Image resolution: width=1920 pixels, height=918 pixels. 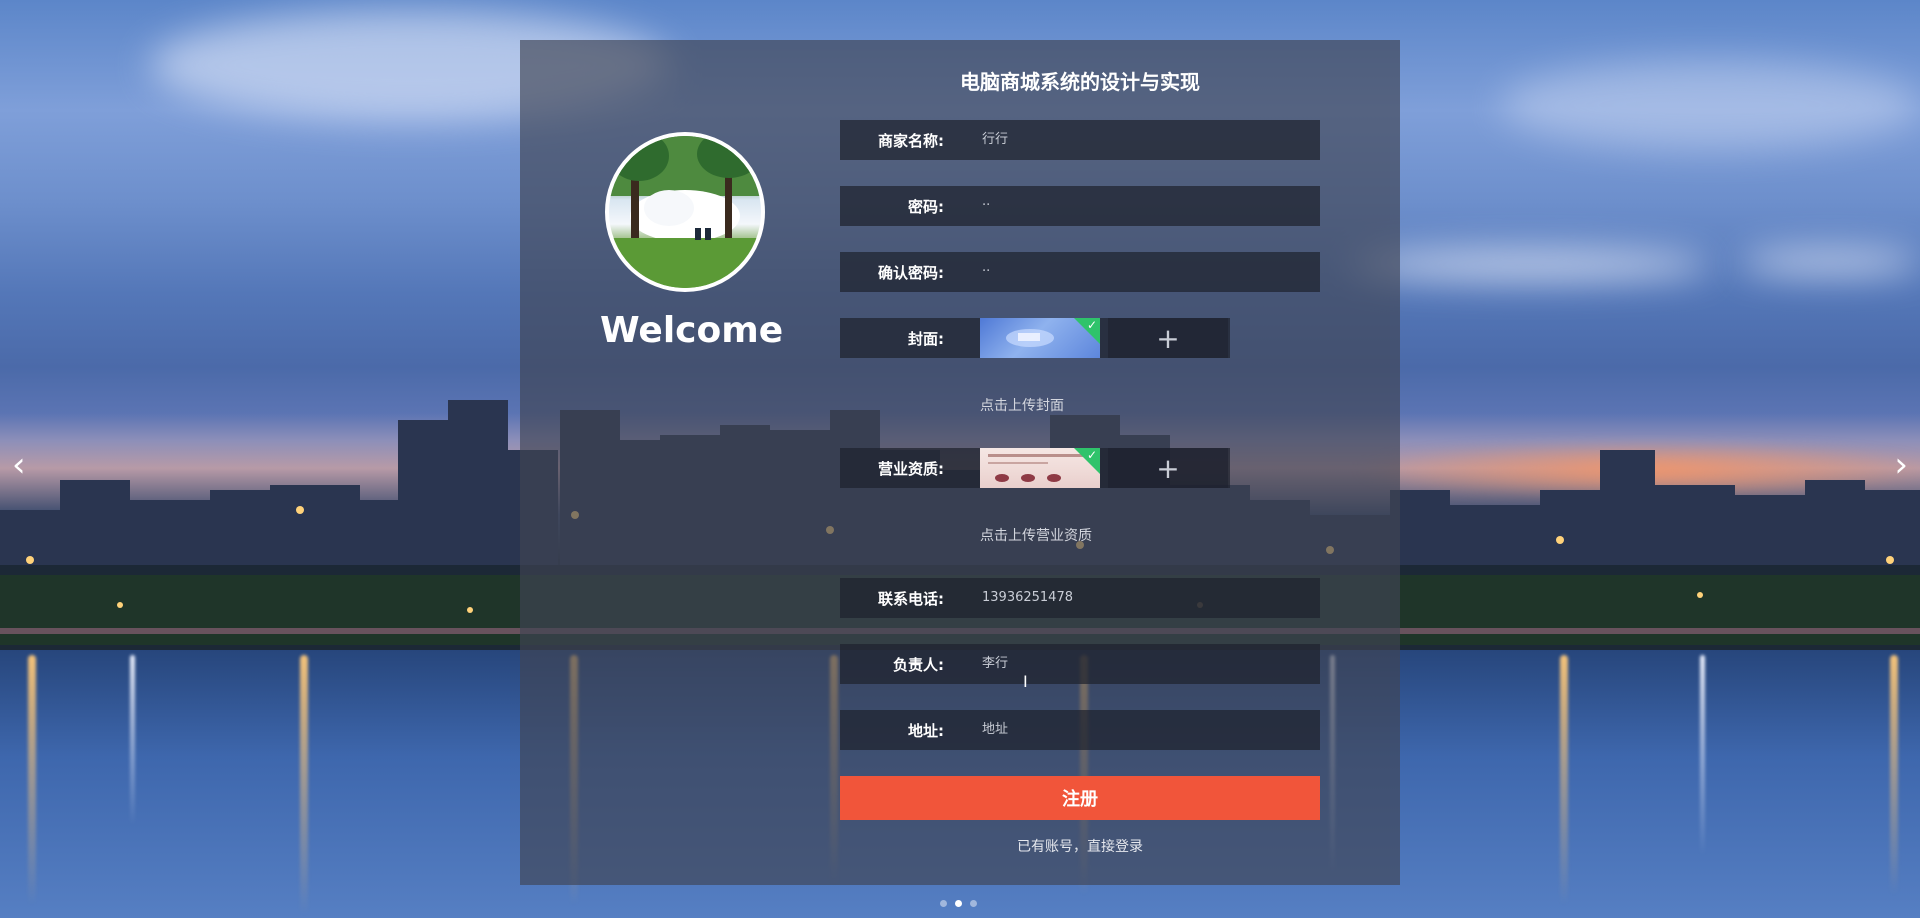 What do you see at coordinates (1080, 405) in the screenshot?
I see `cover-upload-hint: 点击上传封面` at bounding box center [1080, 405].